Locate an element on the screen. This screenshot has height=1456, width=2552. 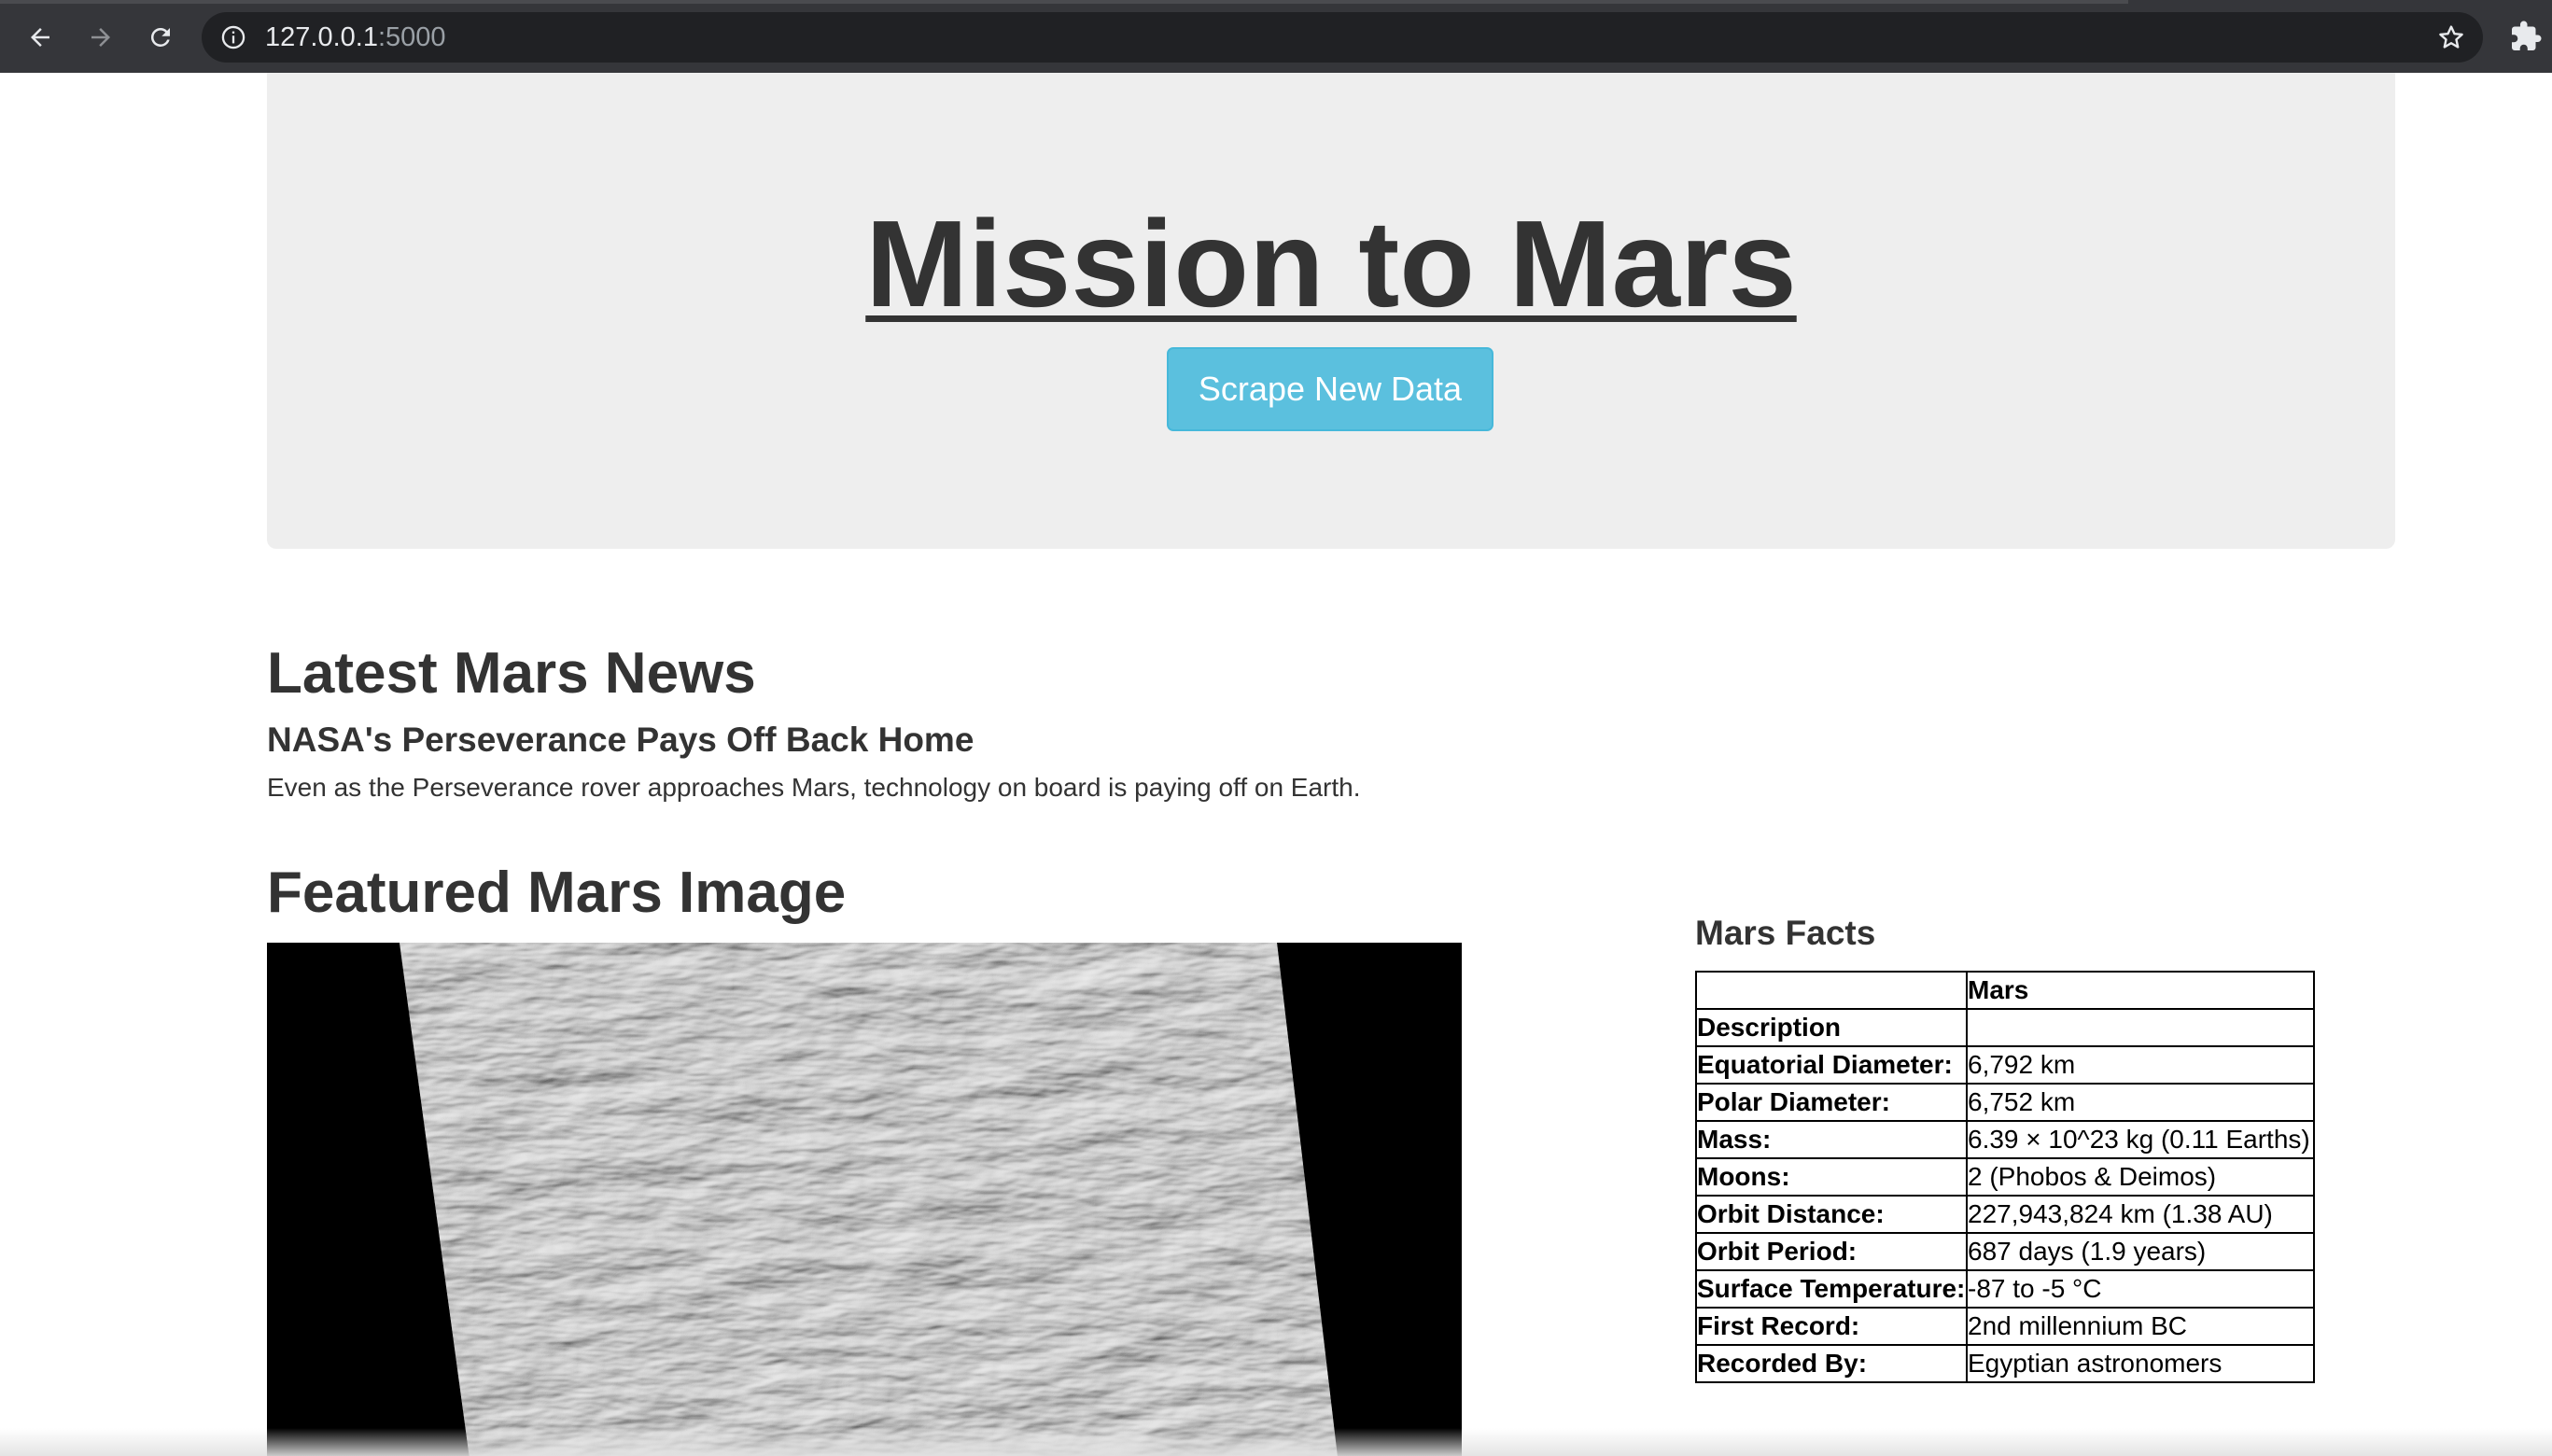
table-row: Polar Diameter: 6,752 km is located at coordinates (2005, 1102).